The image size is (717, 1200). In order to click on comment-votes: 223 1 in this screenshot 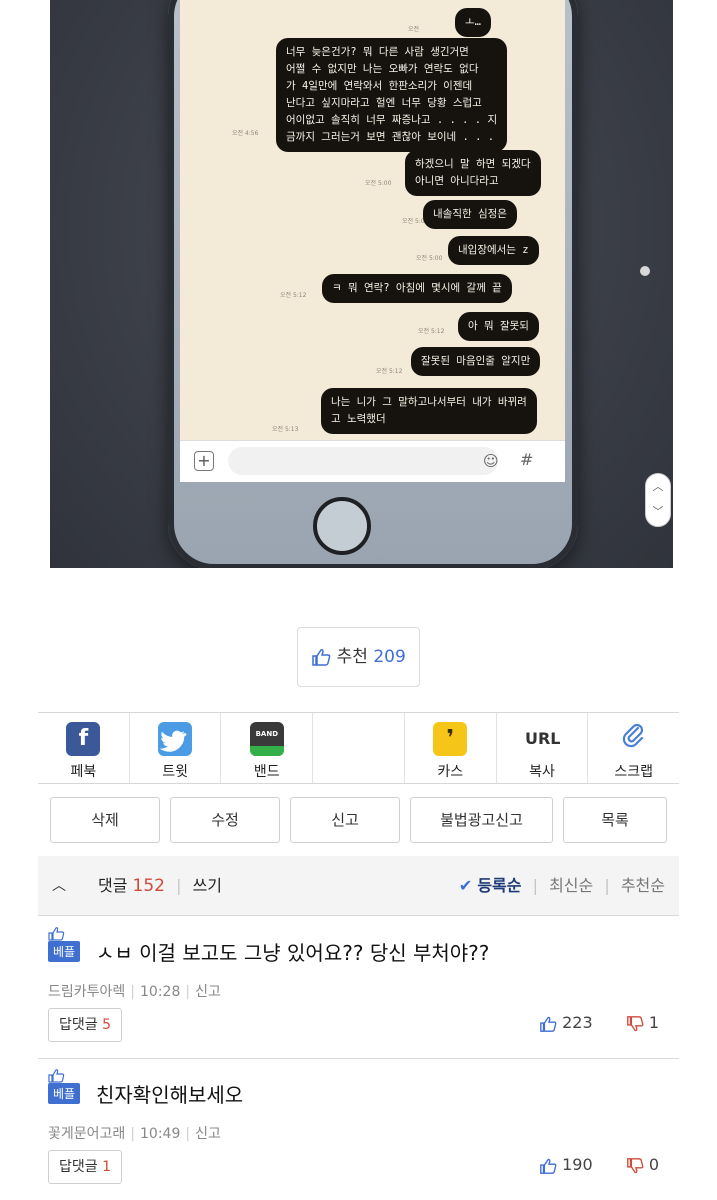, I will do `click(599, 1023)`.